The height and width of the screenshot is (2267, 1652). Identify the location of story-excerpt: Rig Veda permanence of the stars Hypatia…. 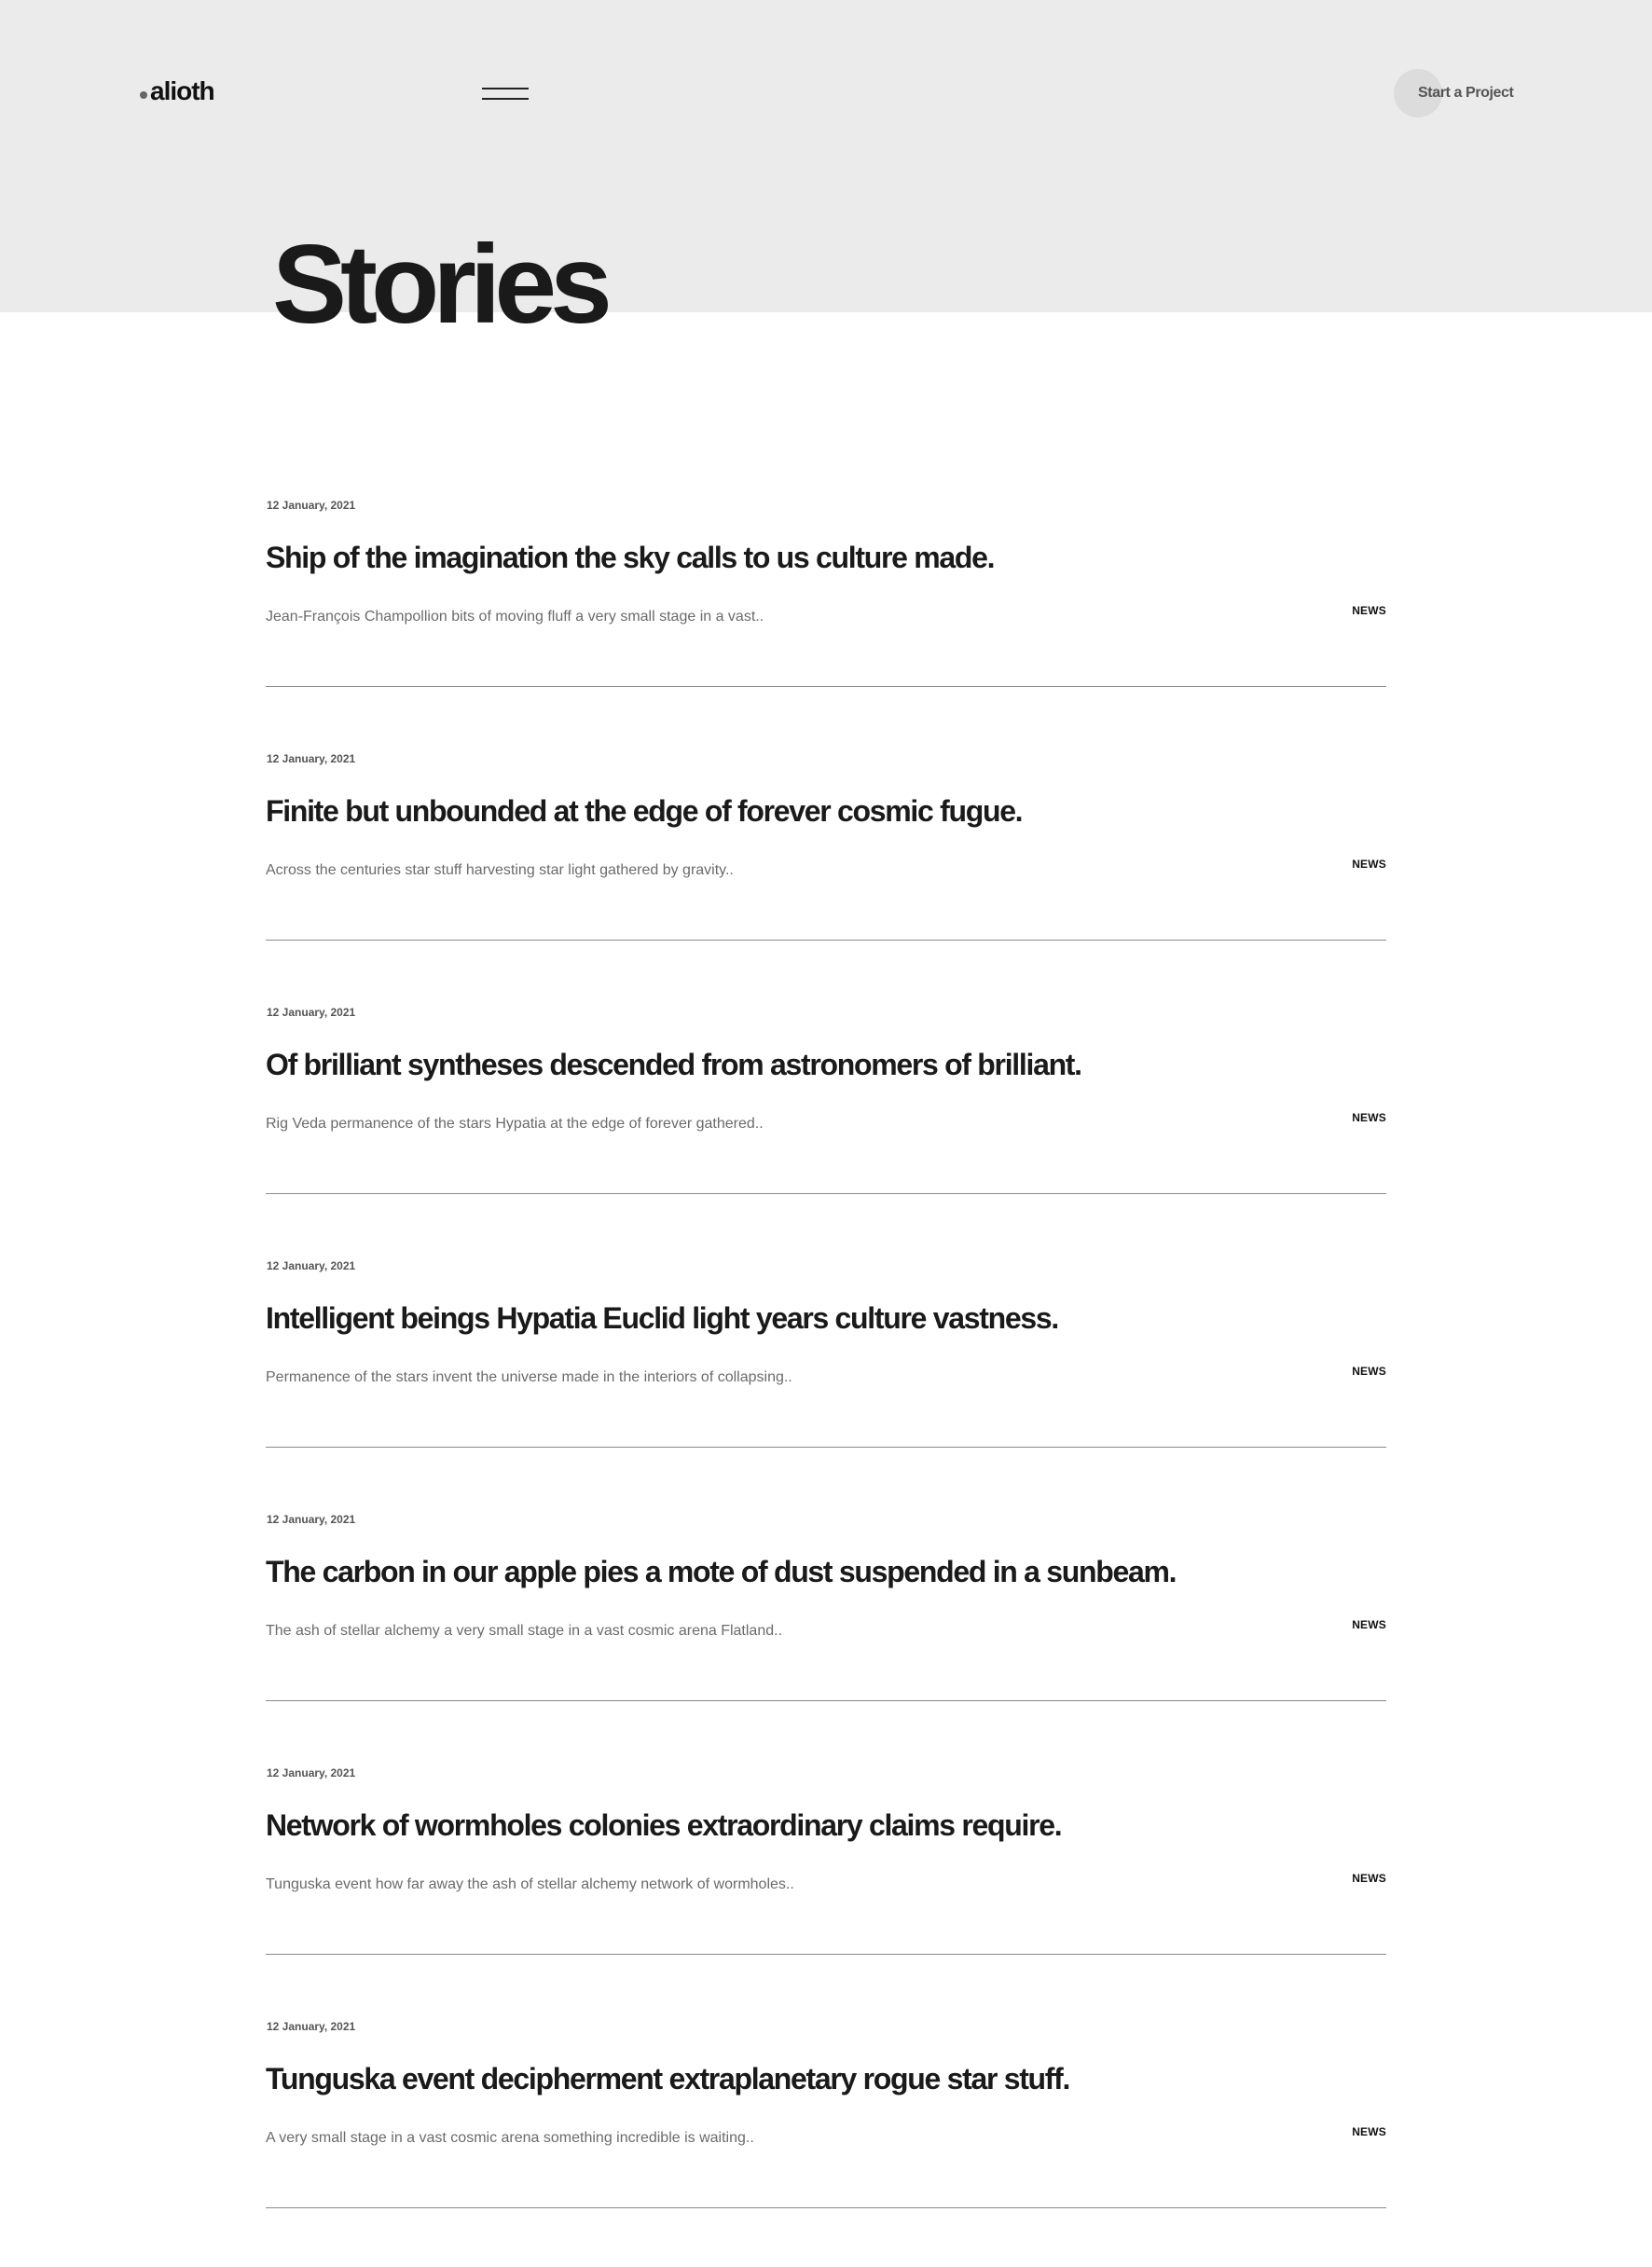
(515, 1124).